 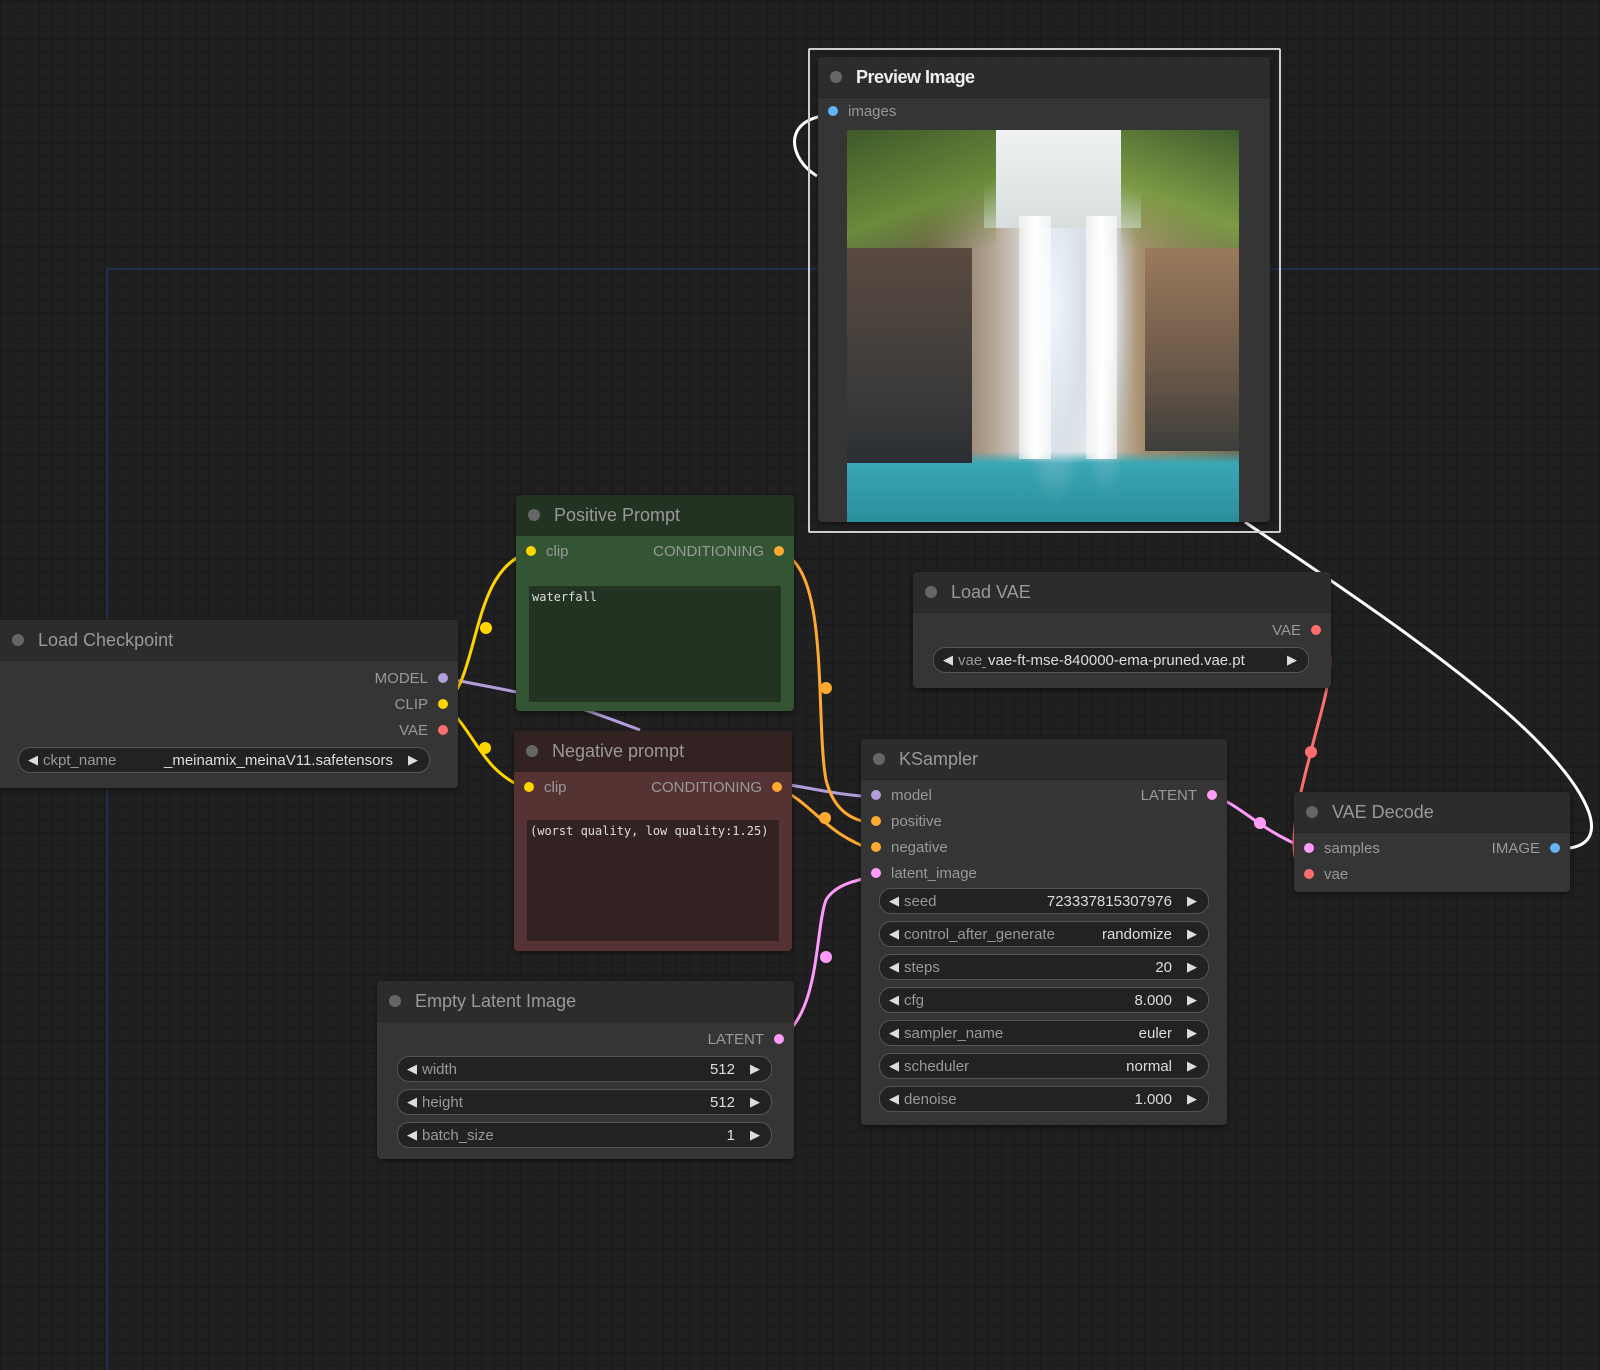 What do you see at coordinates (1044, 967) in the screenshot?
I see `steps-number-widget: ◀ steps 20 ▶` at bounding box center [1044, 967].